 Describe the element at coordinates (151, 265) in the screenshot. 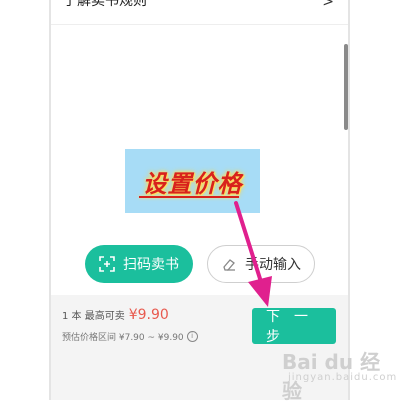

I see `scan-sell-label: 扫码卖书` at that location.